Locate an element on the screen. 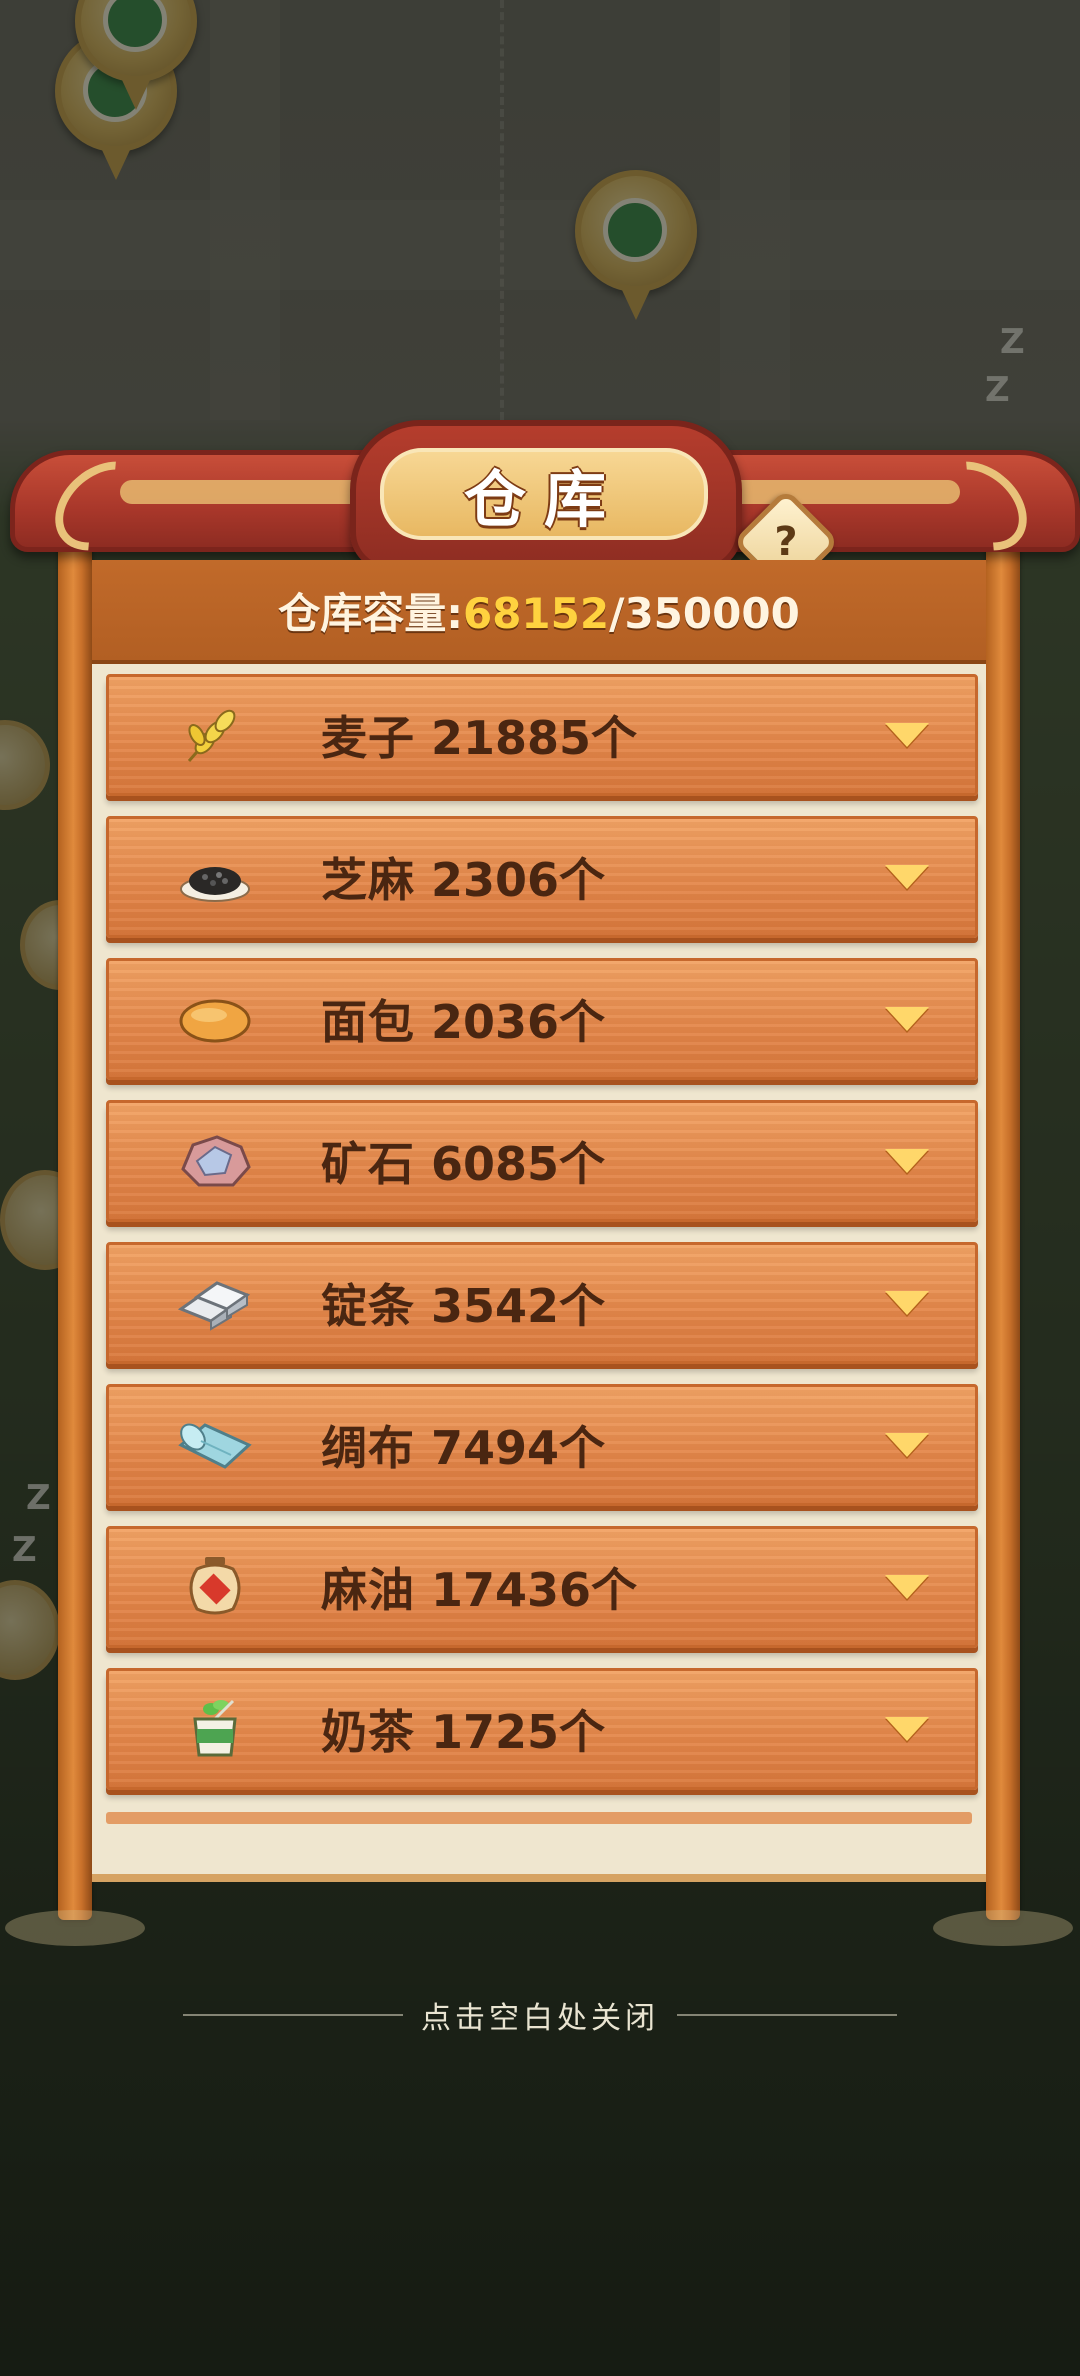  inventory-row-milk-tea: 奶茶 1725个 is located at coordinates (542, 1729).